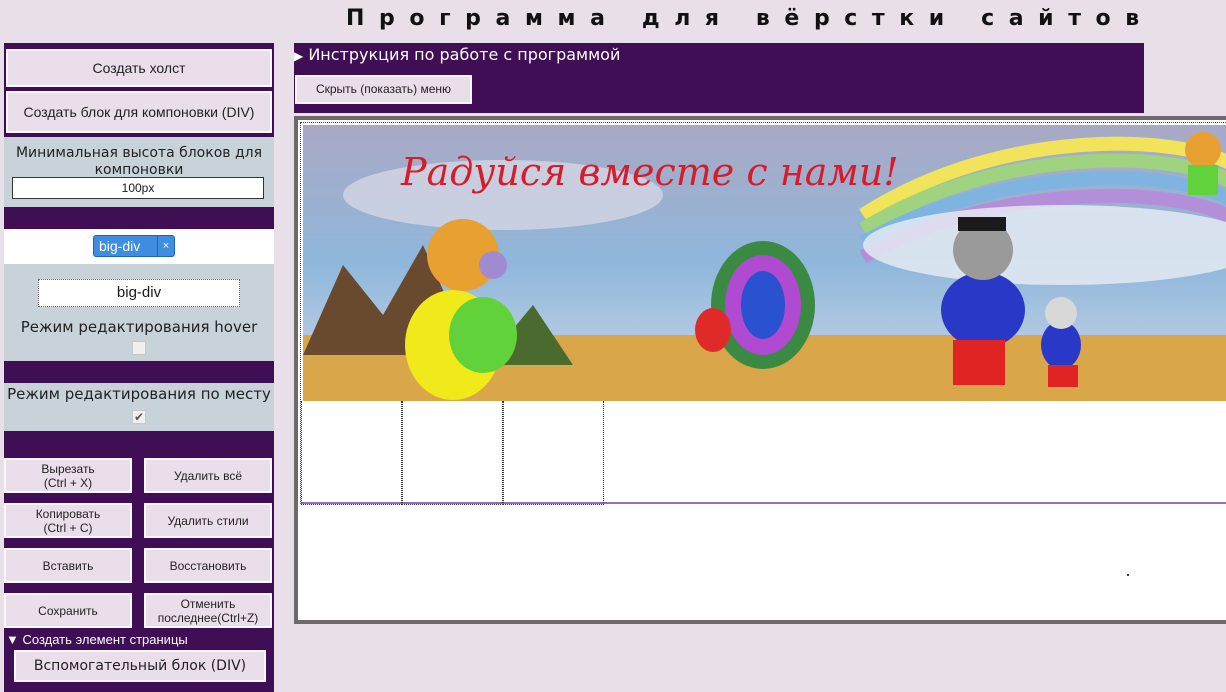 The width and height of the screenshot is (1226, 692). Describe the element at coordinates (139, 348) in the screenshot. I see `hover-mode-checkbox` at that location.